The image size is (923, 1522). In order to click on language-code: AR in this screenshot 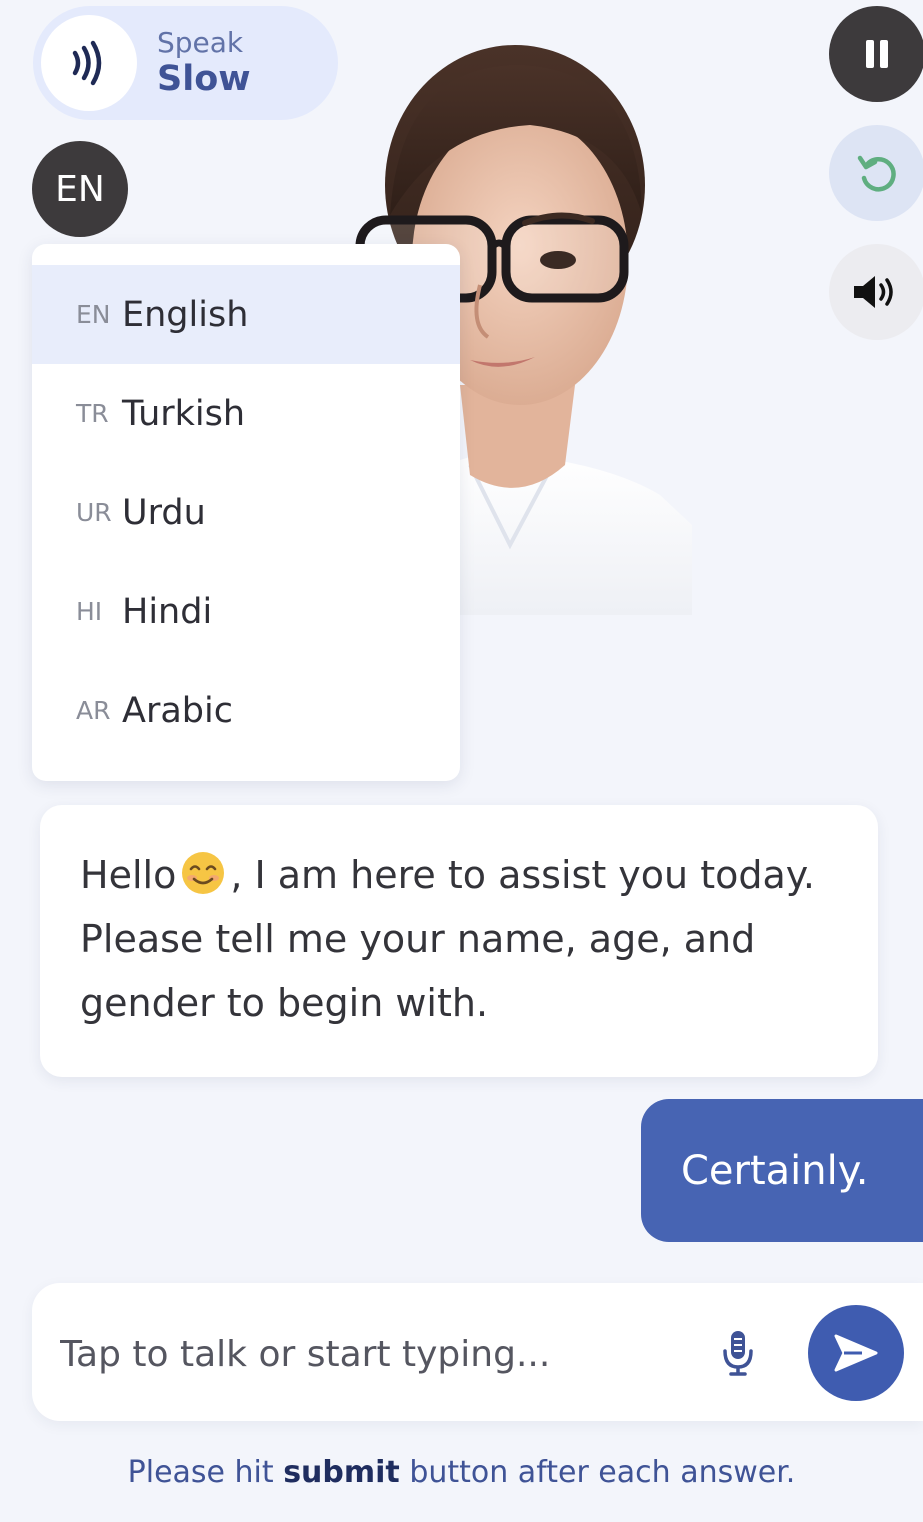, I will do `click(93, 710)`.